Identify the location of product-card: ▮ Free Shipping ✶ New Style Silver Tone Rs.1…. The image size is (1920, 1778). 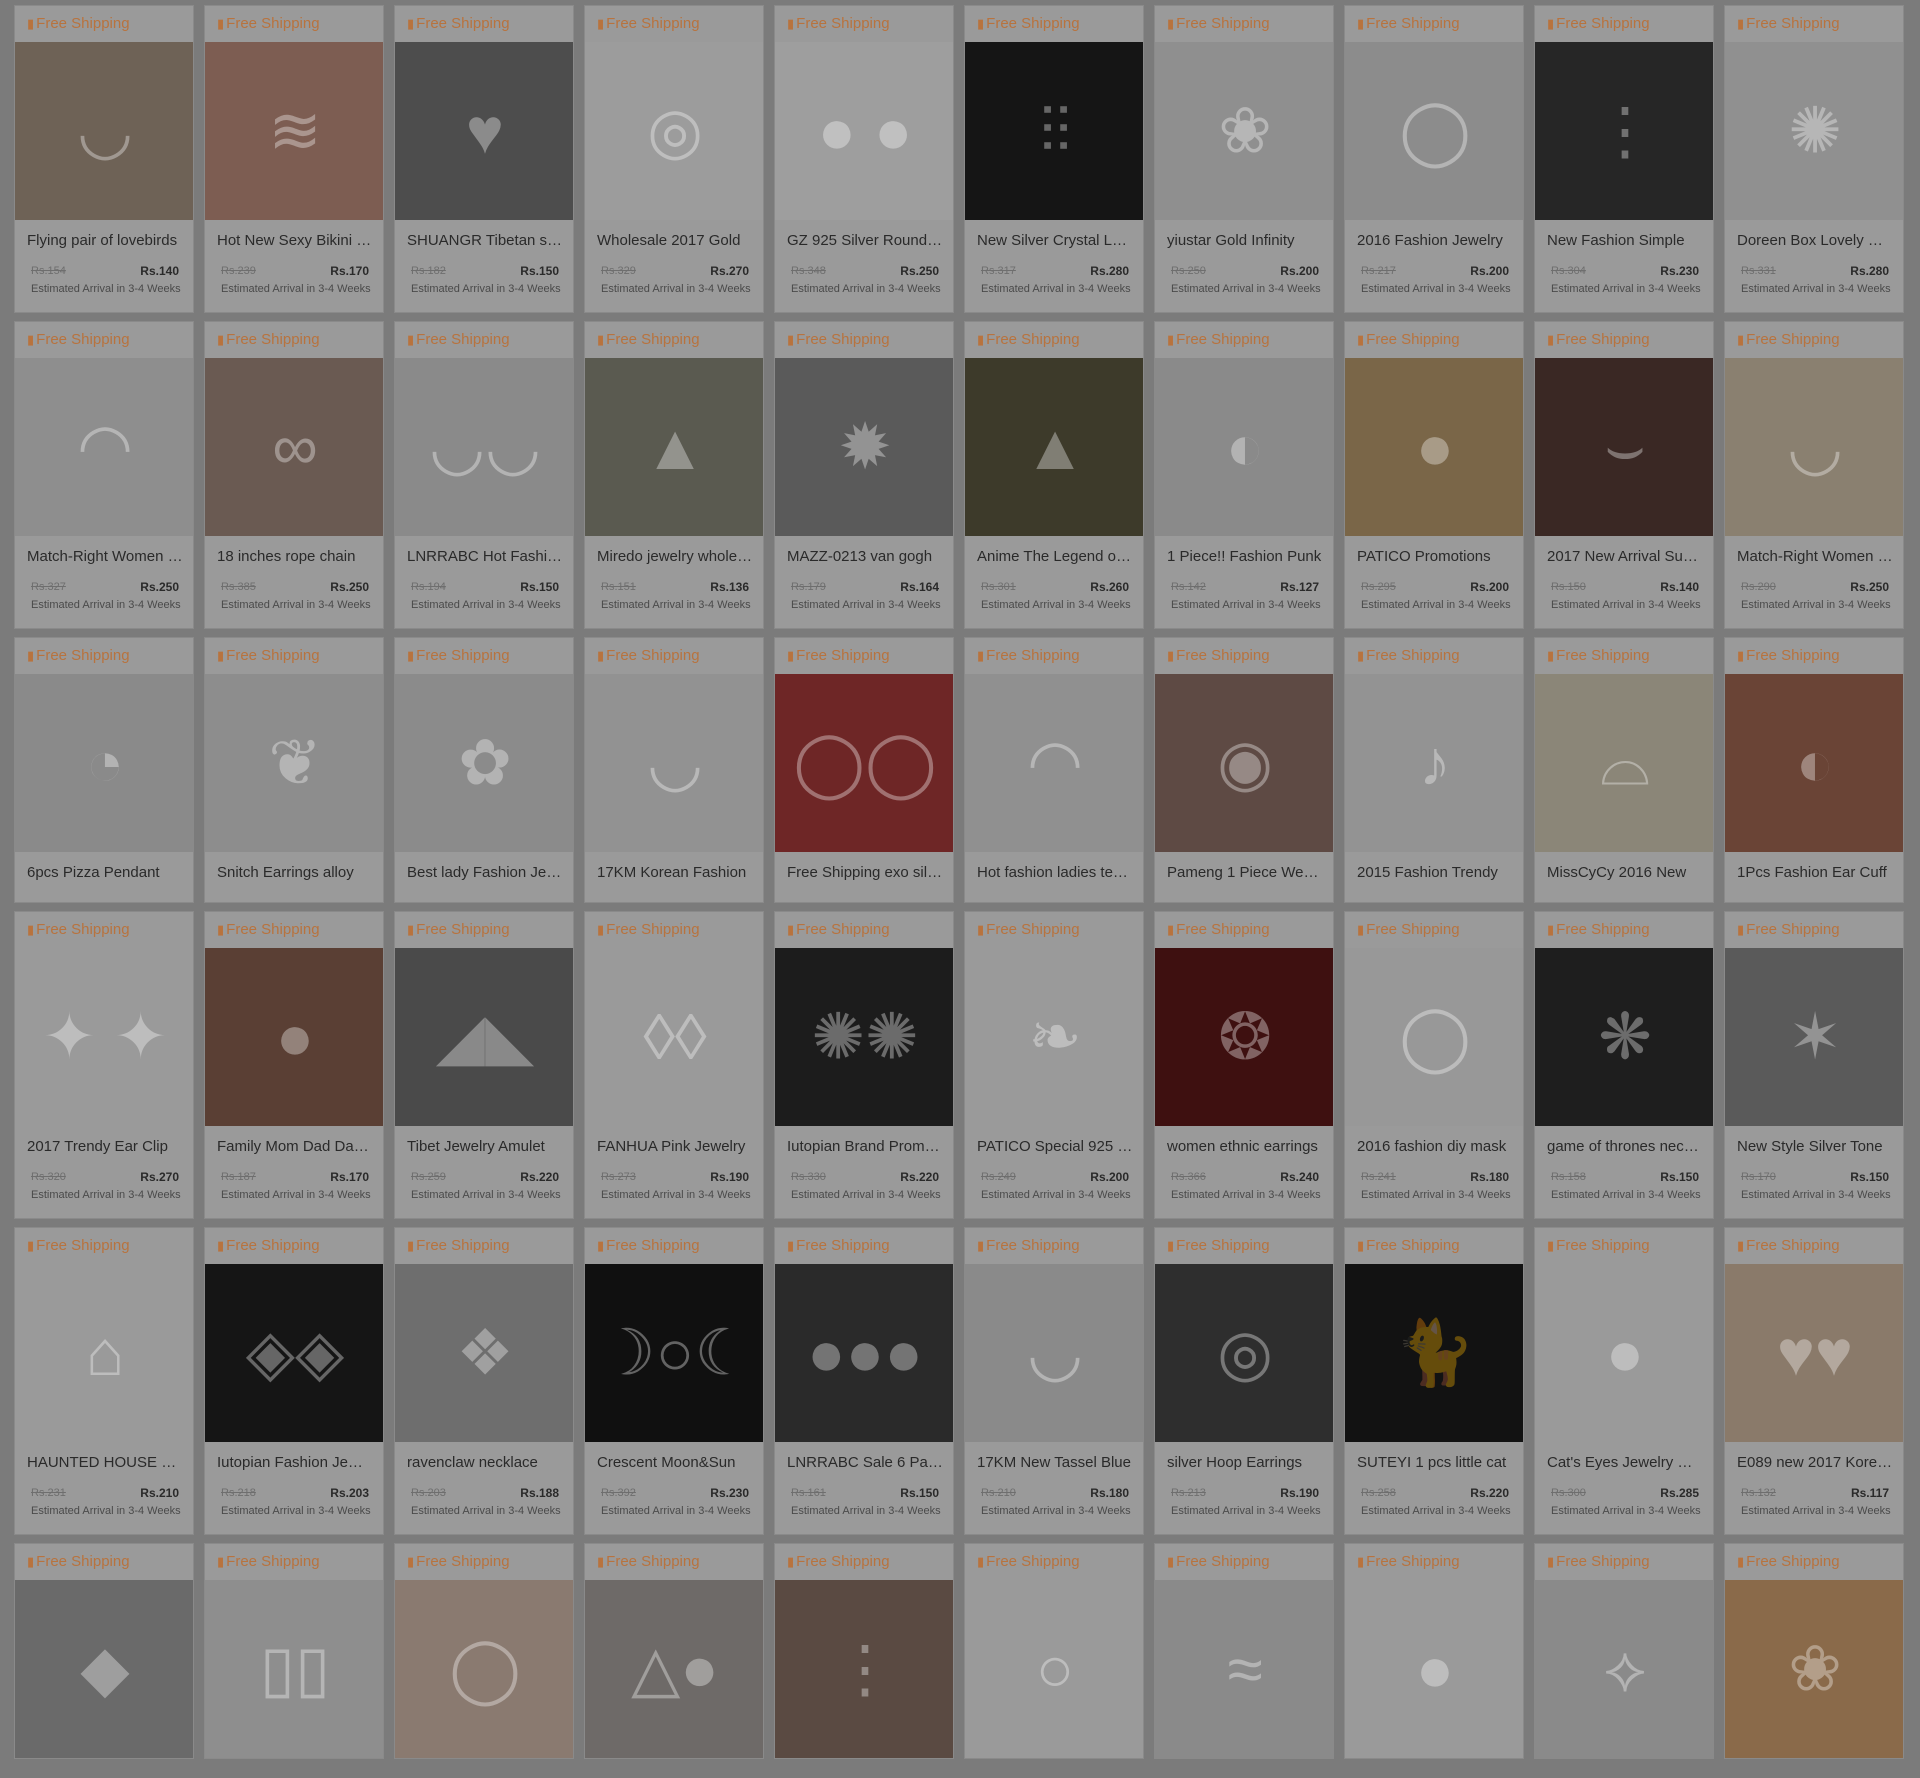
(1814, 1065).